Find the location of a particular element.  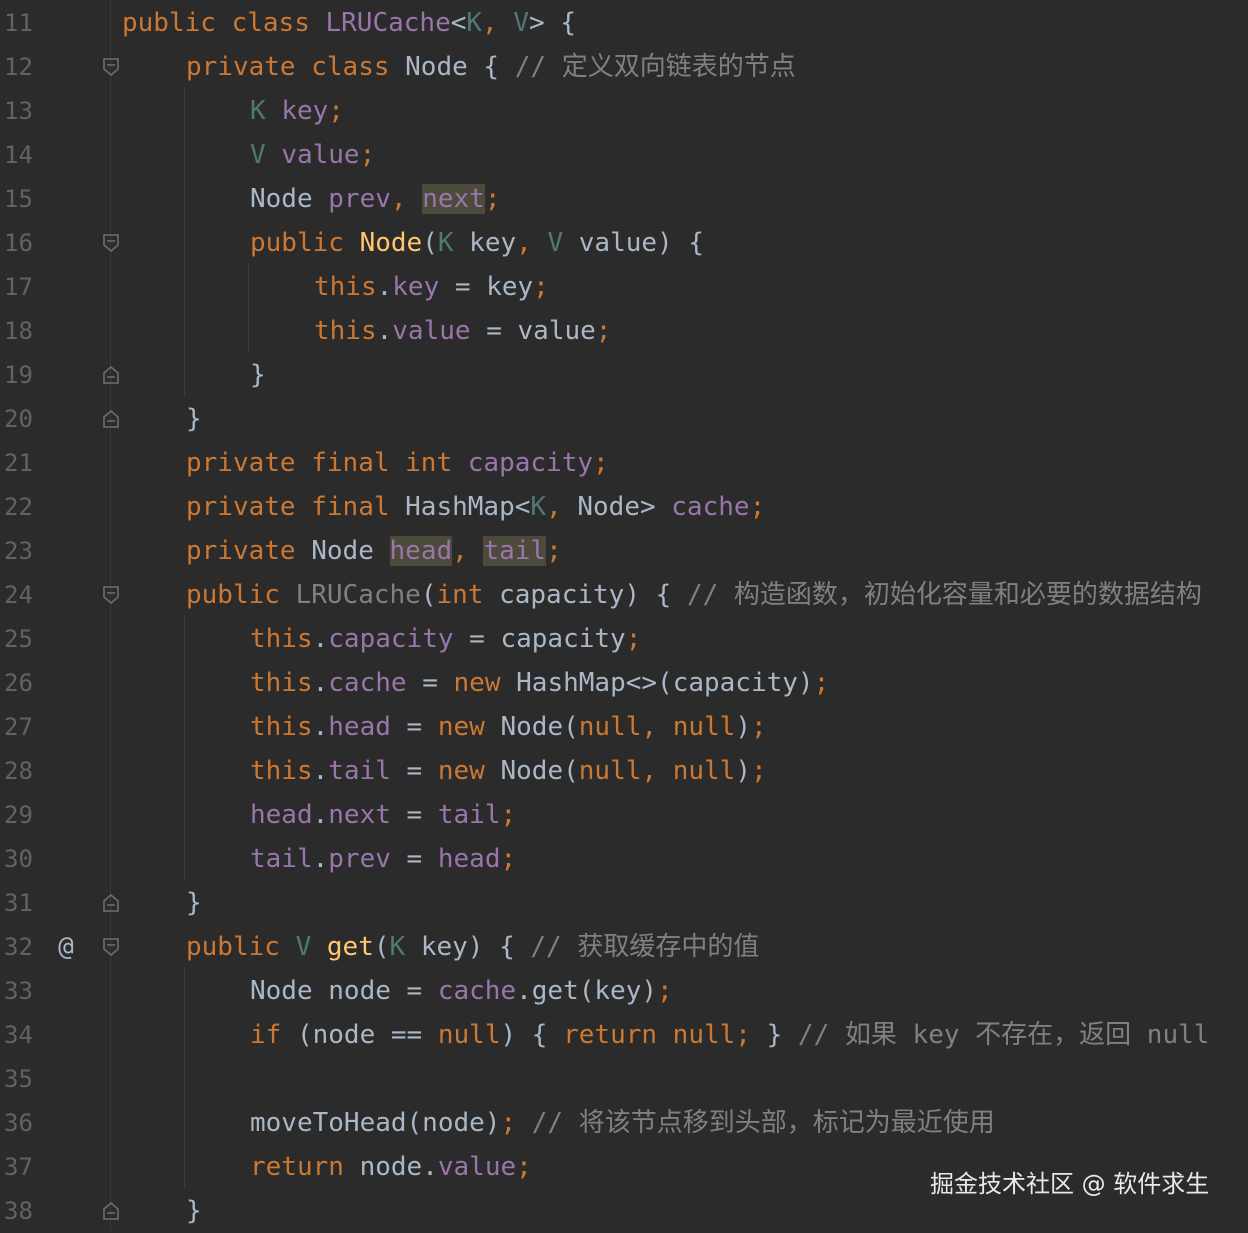

code-token: head is located at coordinates (421, 551).